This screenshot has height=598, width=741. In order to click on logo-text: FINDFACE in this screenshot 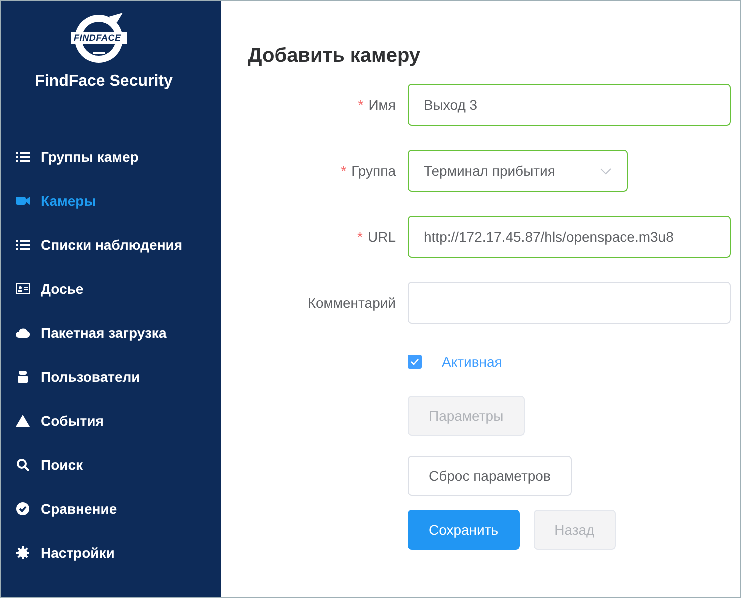, I will do `click(98, 38)`.